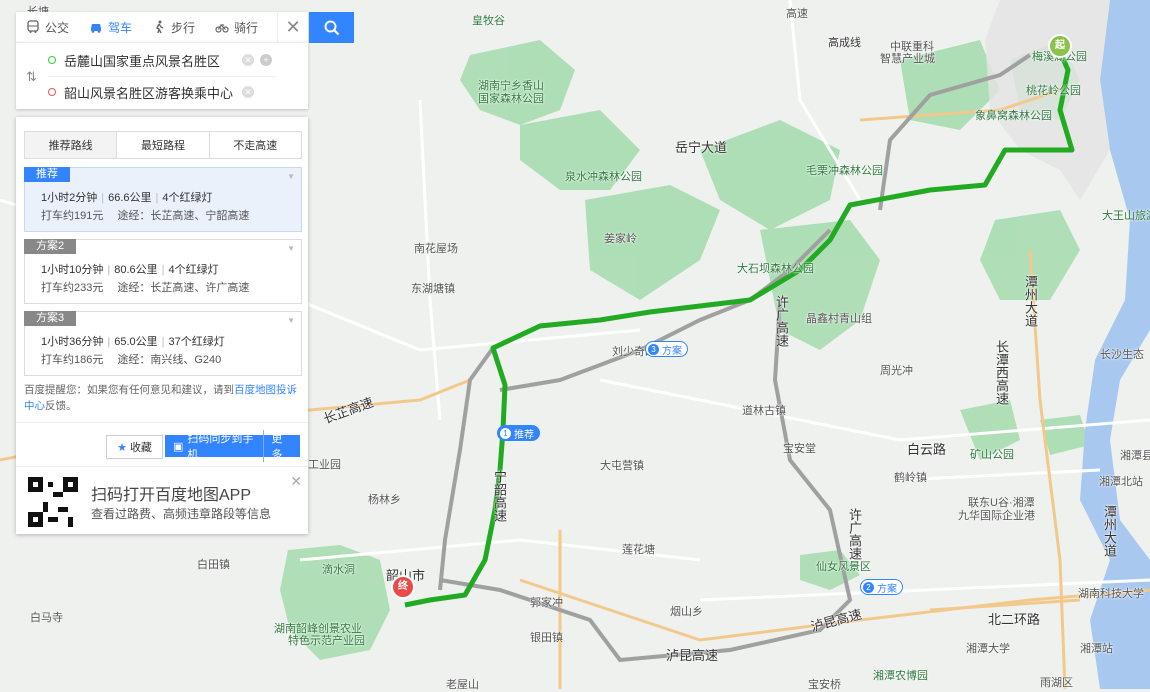 This screenshot has height=692, width=1150. I want to click on map-label: 工业园, so click(324, 465).